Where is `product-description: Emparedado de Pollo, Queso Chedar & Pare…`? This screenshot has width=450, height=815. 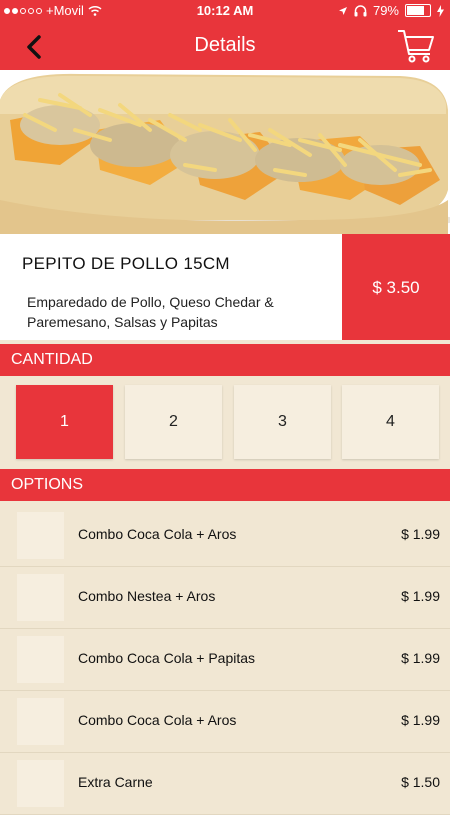 product-description: Emparedado de Pollo, Queso Chedar & Pare… is located at coordinates (150, 312).